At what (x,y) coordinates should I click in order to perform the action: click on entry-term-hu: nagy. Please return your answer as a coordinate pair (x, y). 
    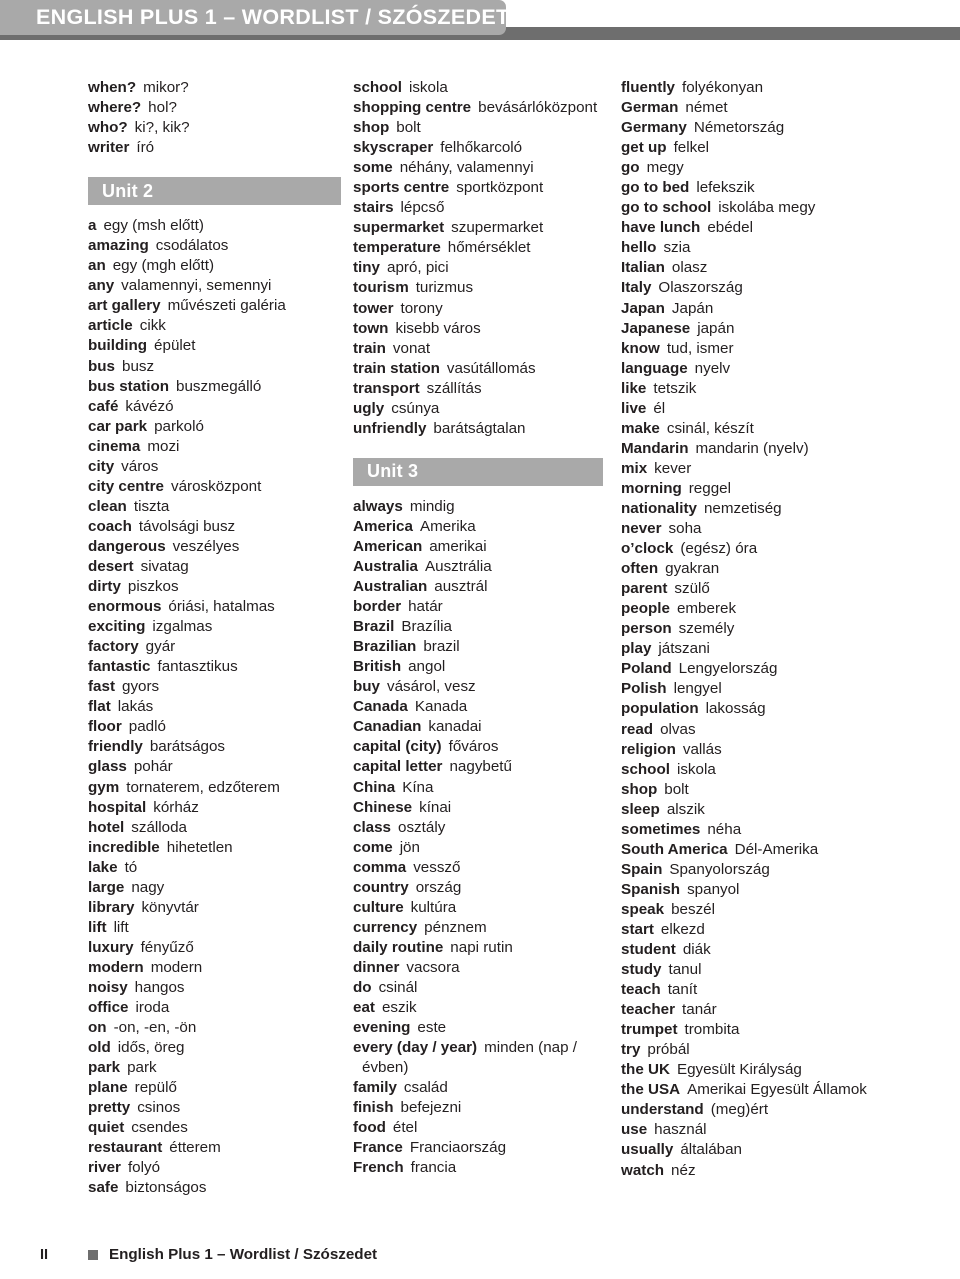
    Looking at the image, I should click on (148, 887).